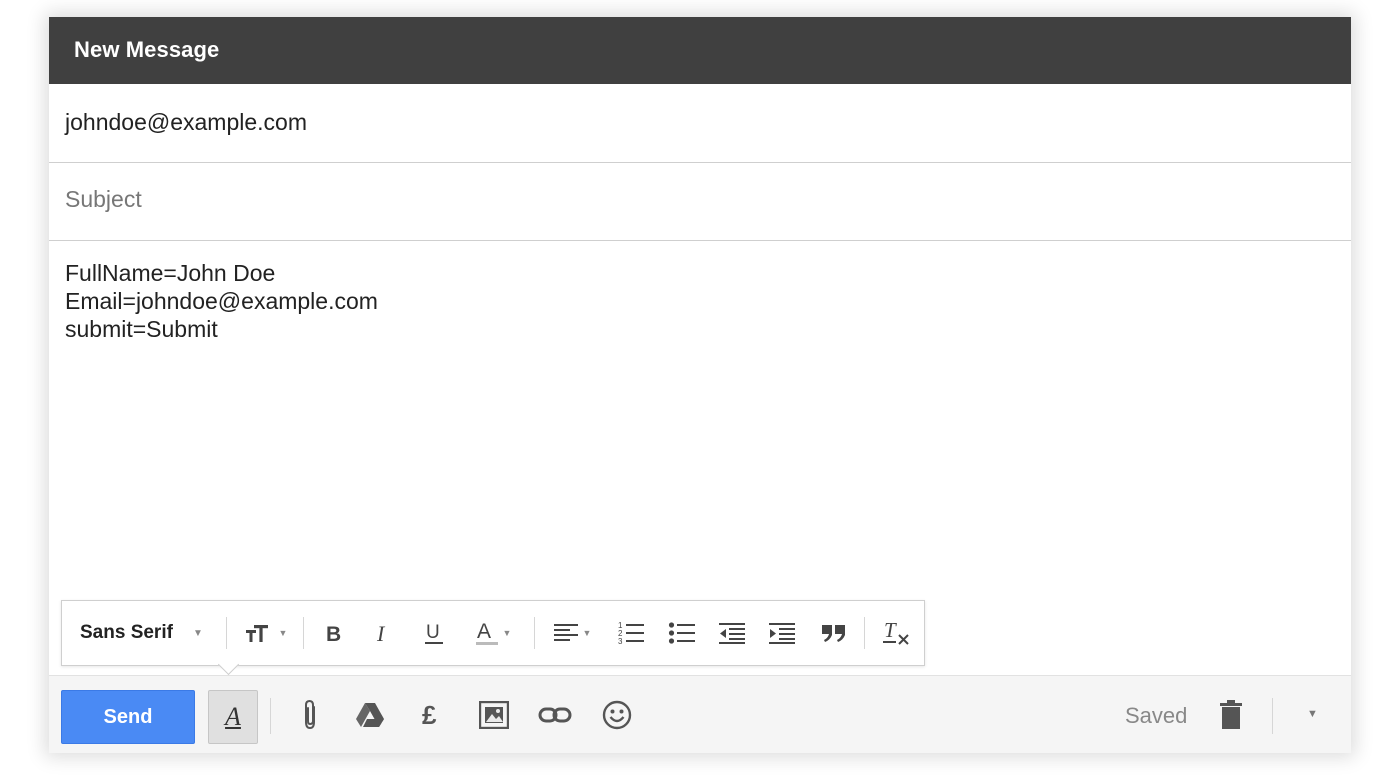  I want to click on text-color-icon: A, so click(487, 633).